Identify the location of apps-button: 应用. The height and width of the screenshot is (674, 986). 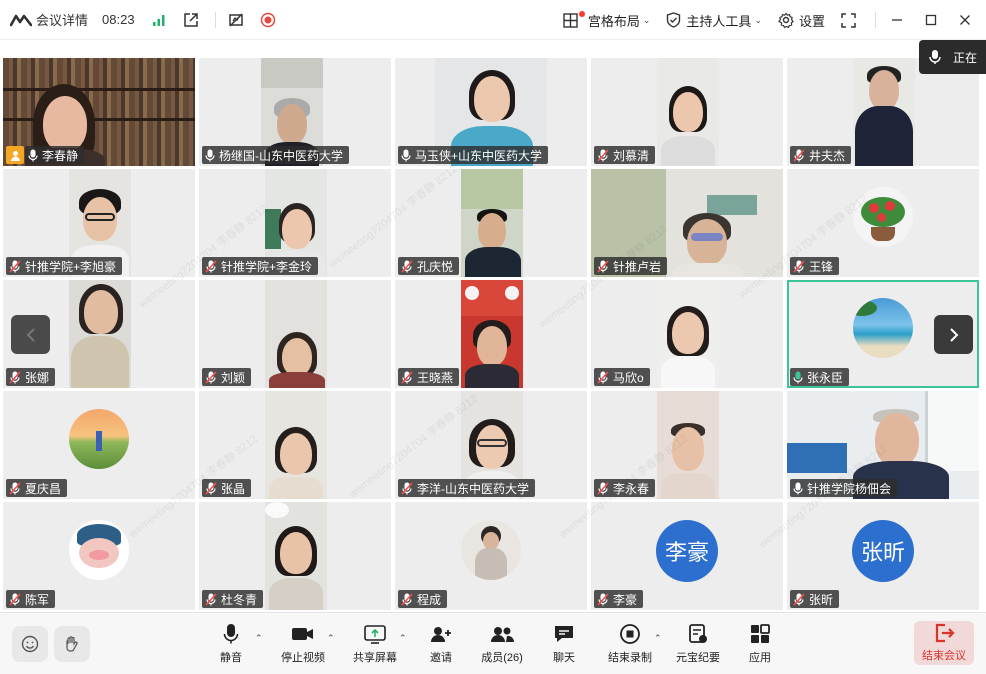
(760, 645).